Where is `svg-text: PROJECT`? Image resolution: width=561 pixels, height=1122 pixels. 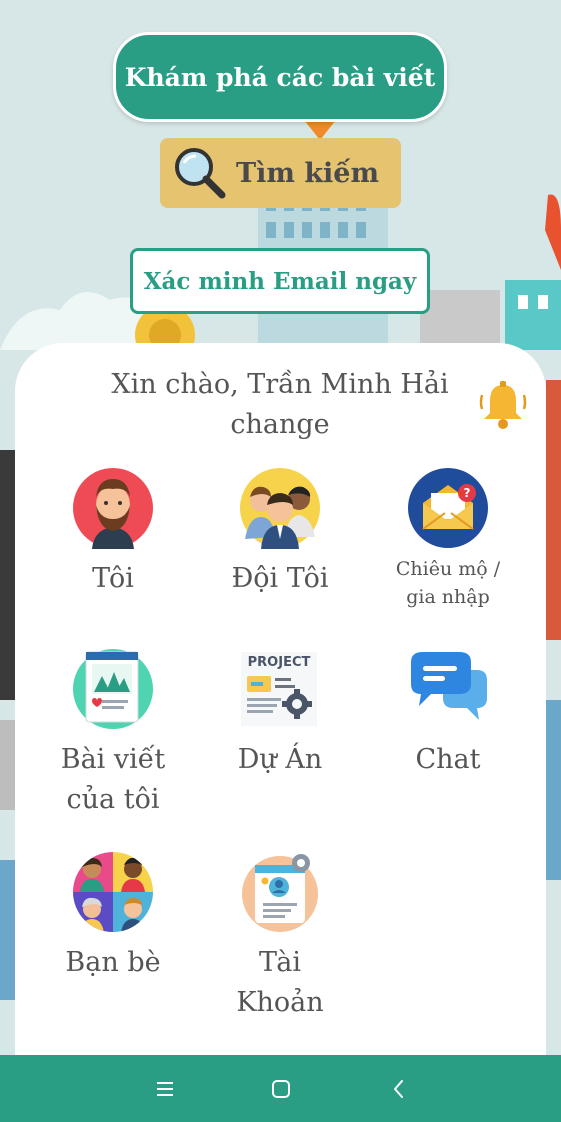
svg-text: PROJECT is located at coordinates (279, 662).